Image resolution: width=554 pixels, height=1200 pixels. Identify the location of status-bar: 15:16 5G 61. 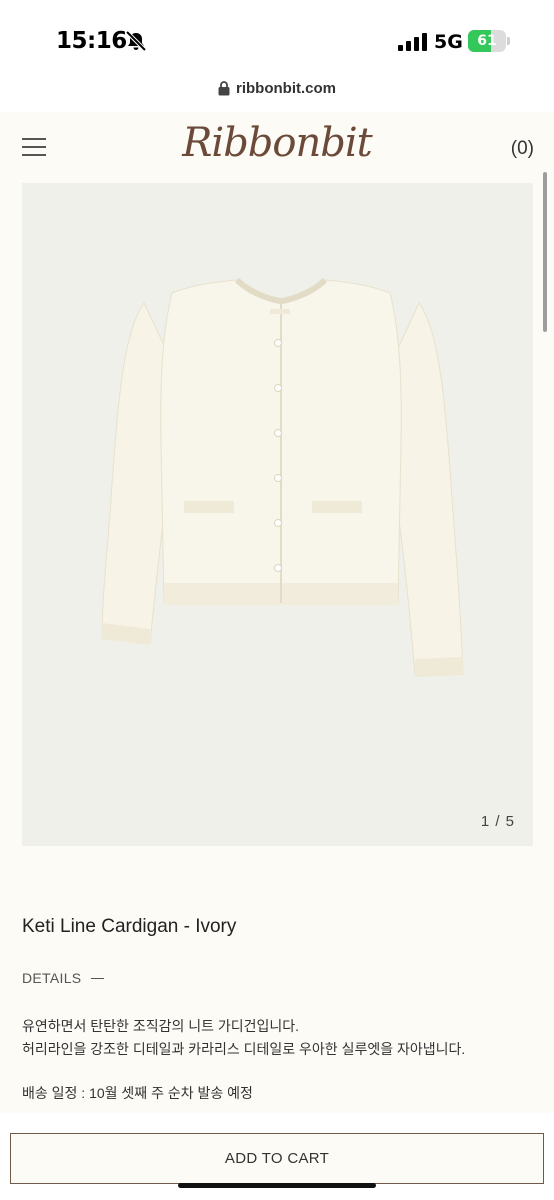
(277, 40).